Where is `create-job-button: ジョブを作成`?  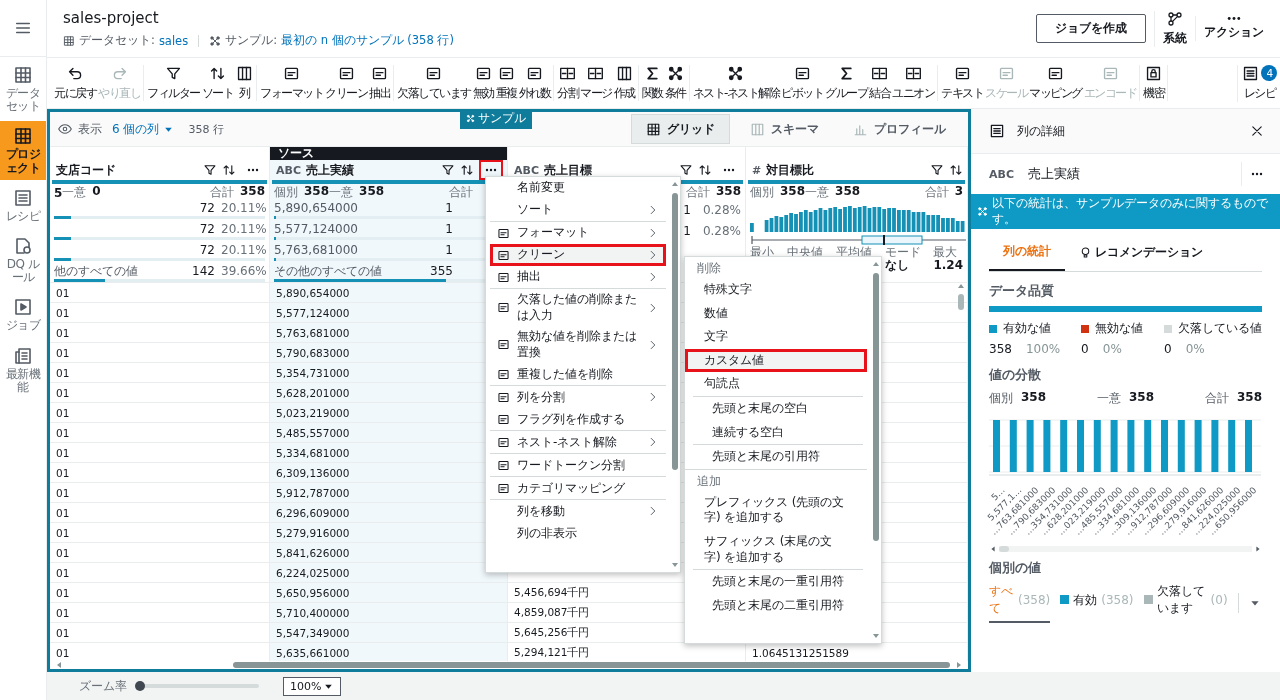 create-job-button: ジョブを作成 is located at coordinates (1091, 28).